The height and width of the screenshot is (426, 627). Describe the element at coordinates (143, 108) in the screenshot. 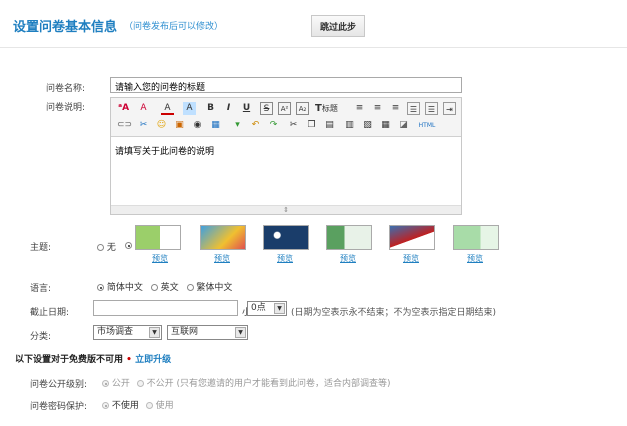

I see `font-size-icon: A` at that location.